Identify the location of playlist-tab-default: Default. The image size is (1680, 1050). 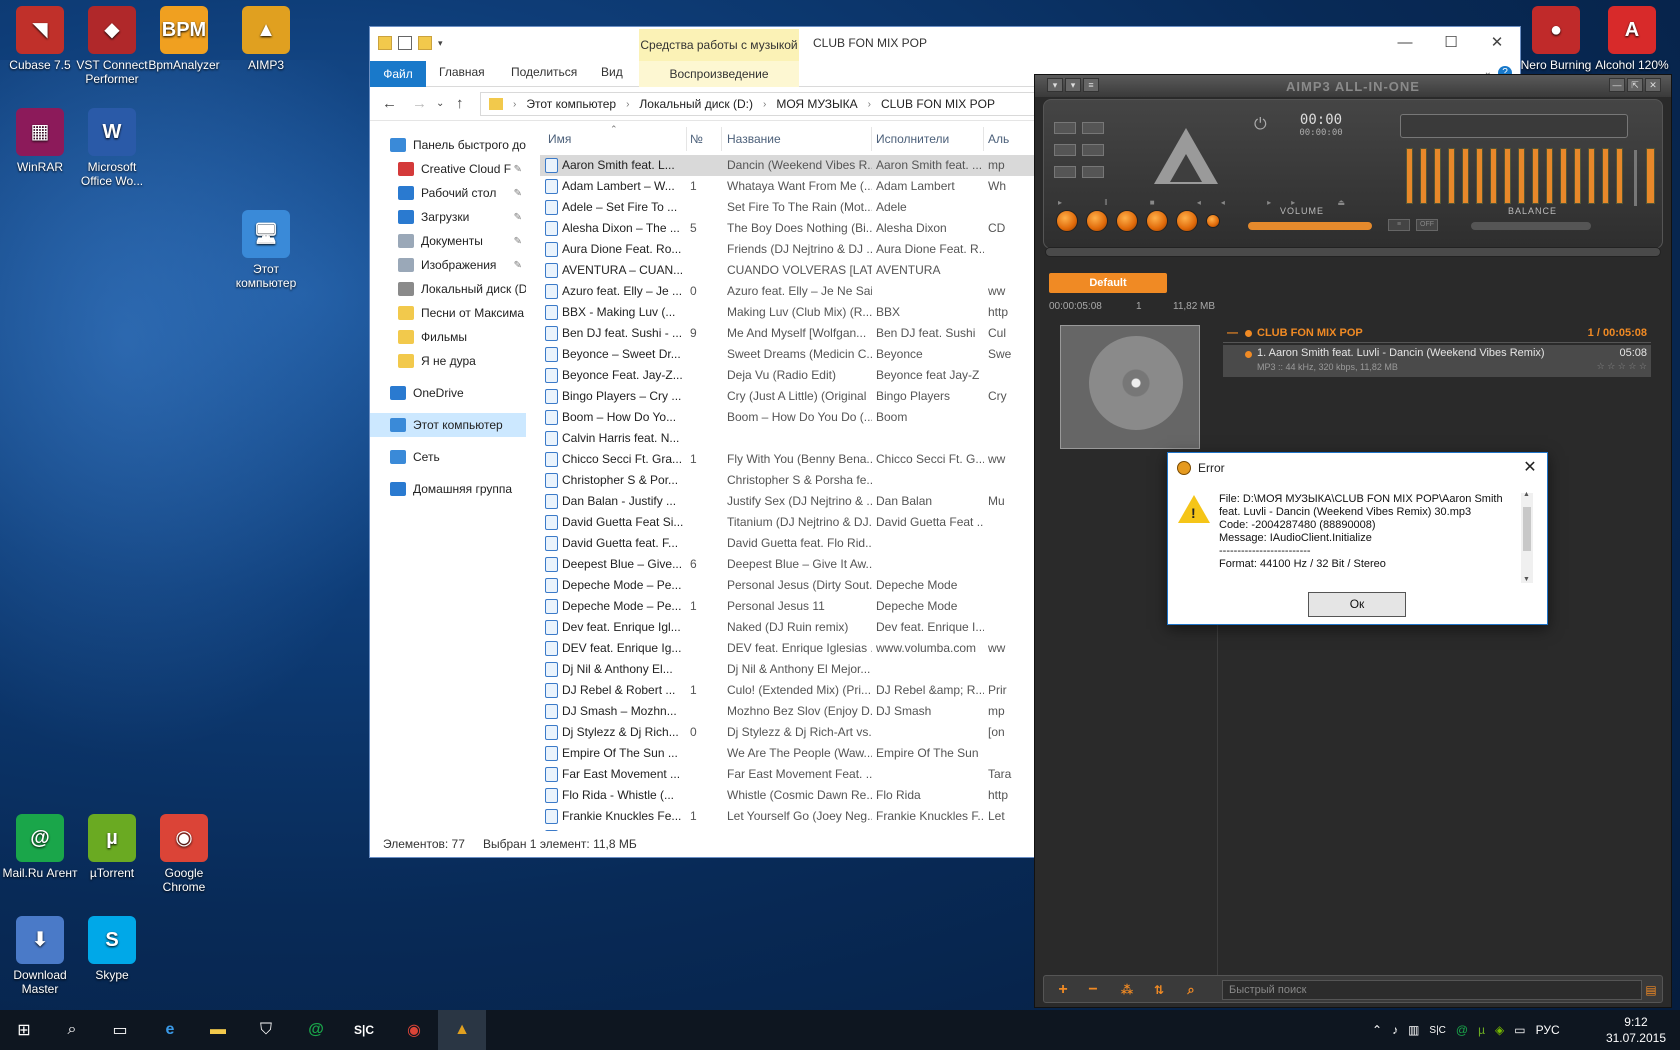
(1108, 283).